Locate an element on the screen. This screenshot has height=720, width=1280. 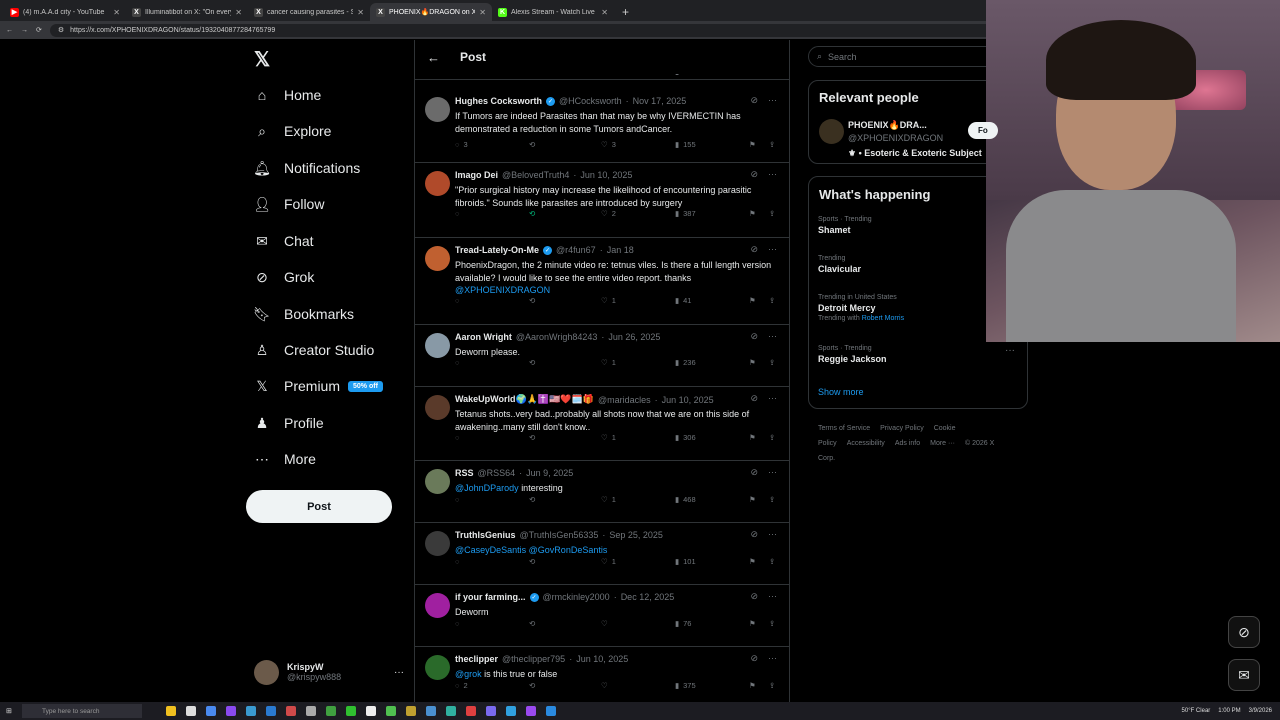
tweet-date: Jun 9, 2025 is located at coordinates (549, 473).